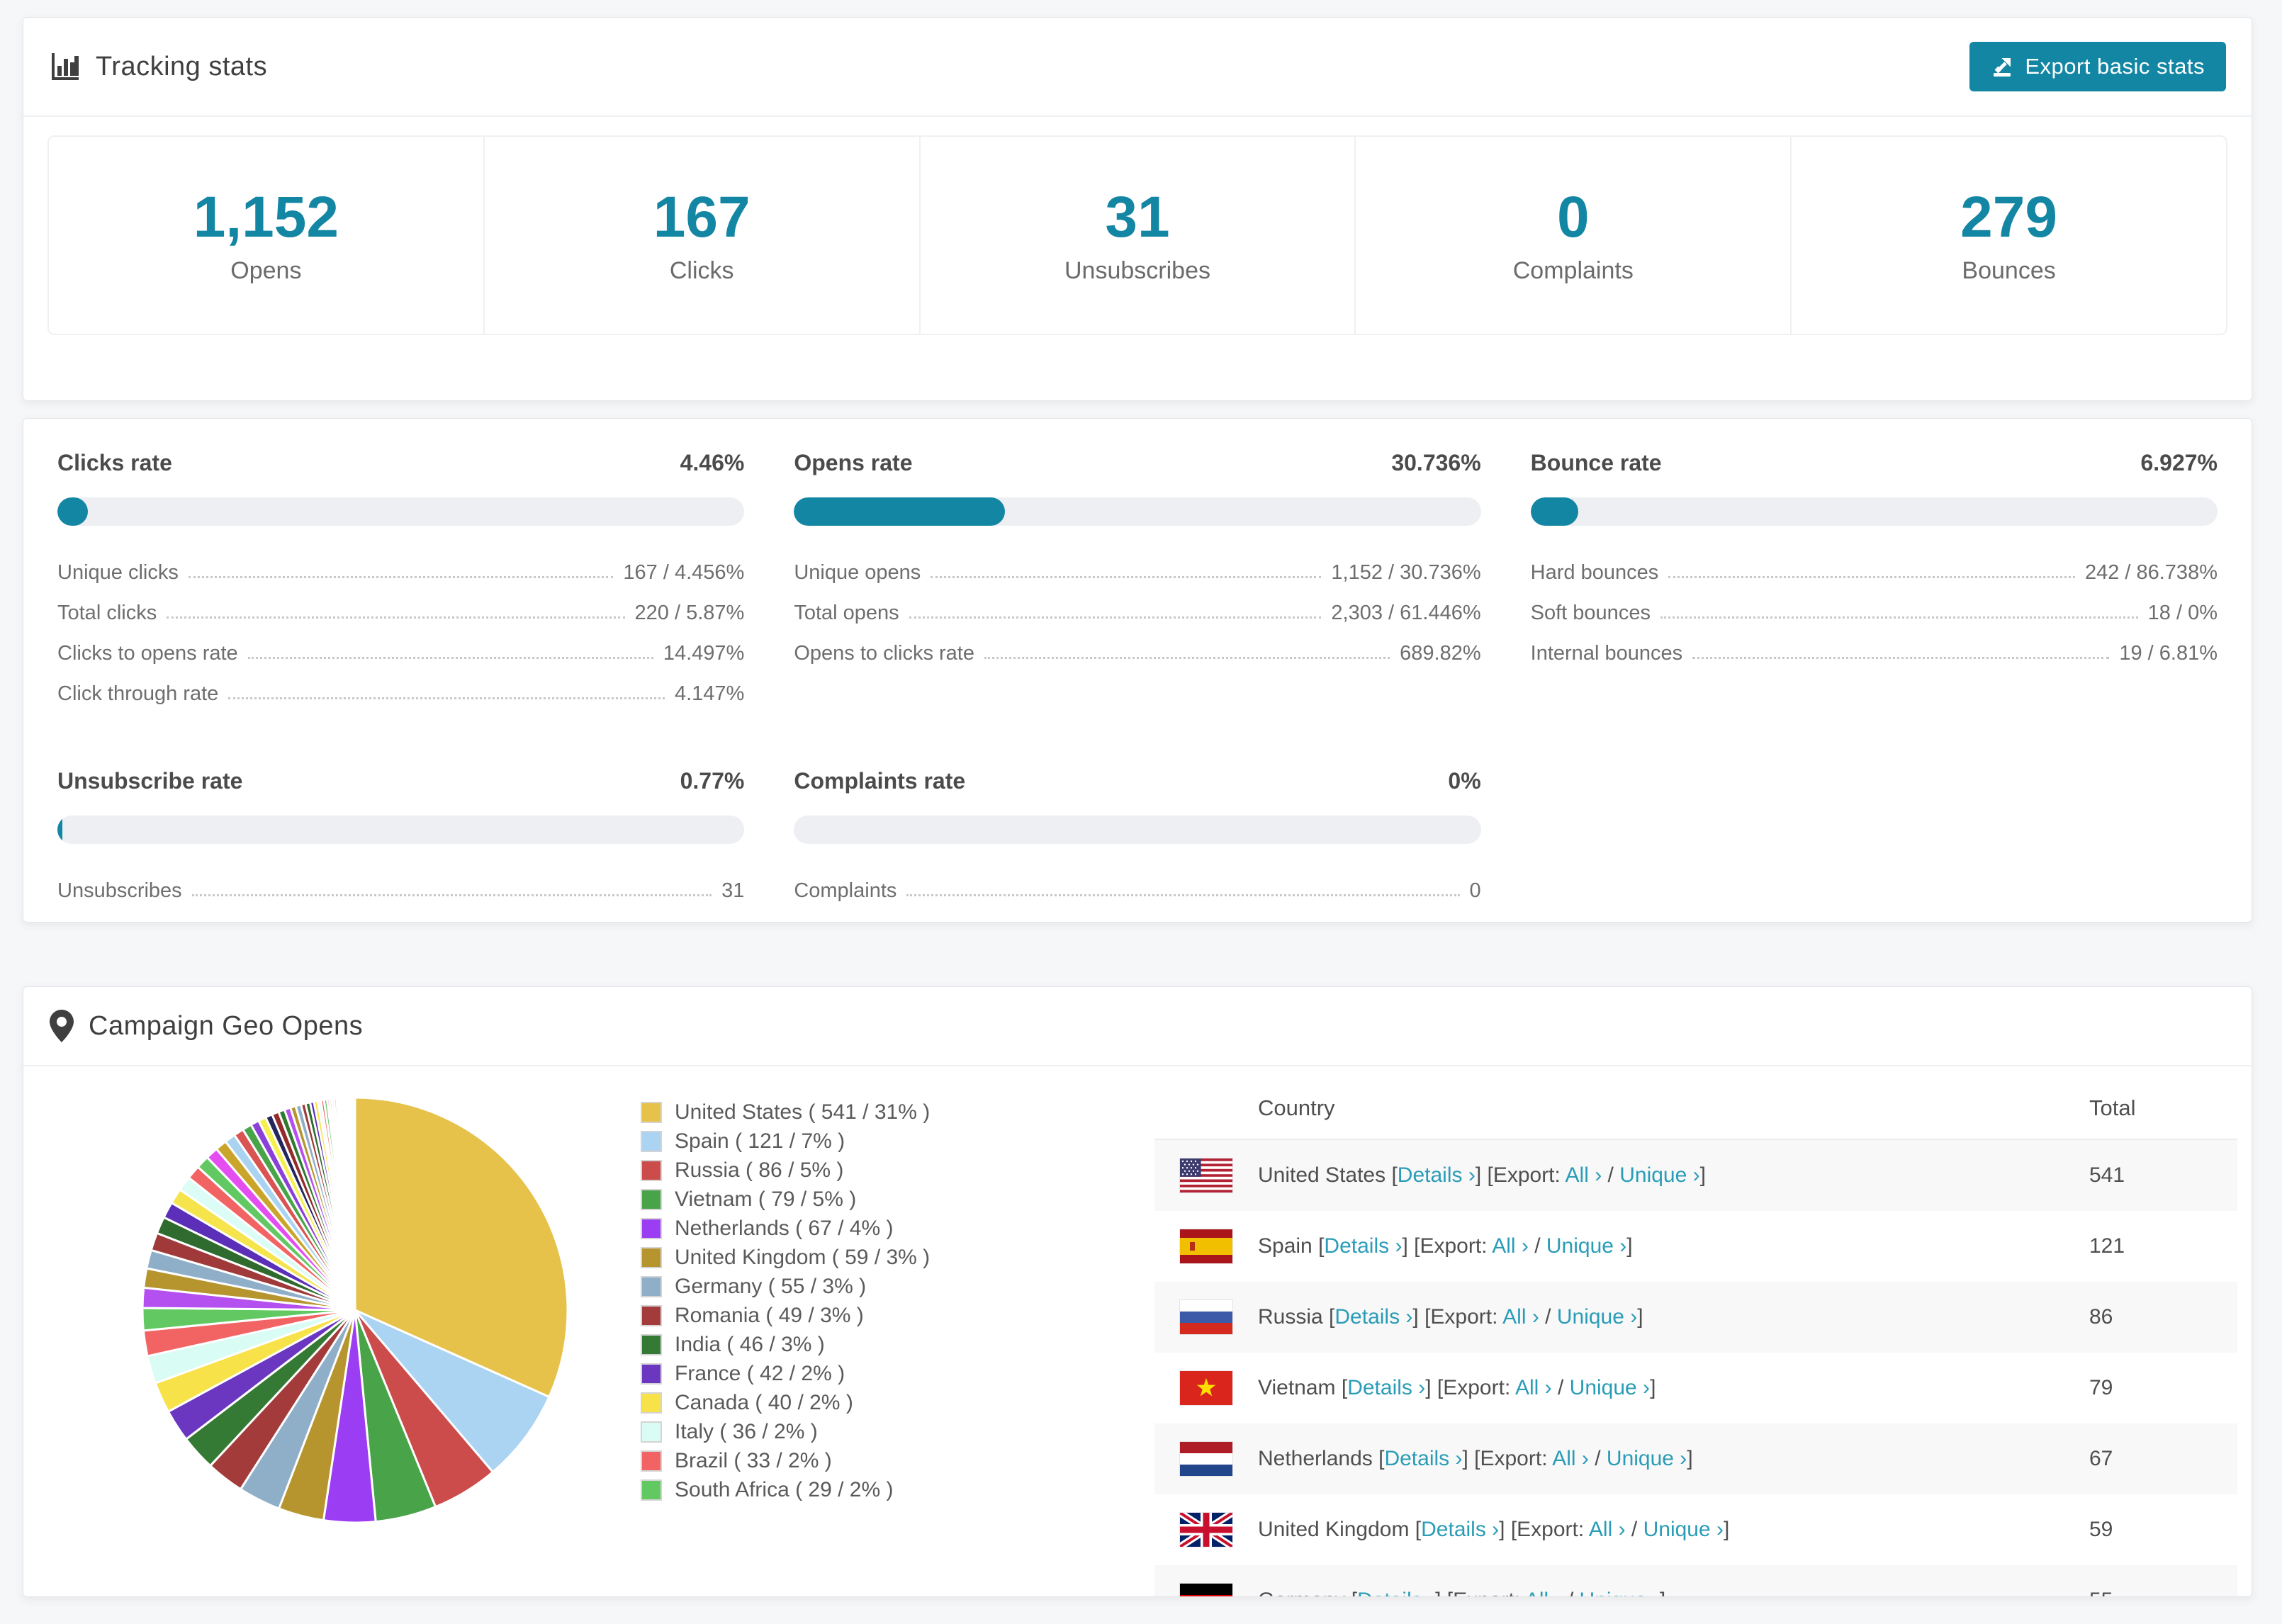  What do you see at coordinates (733, 891) in the screenshot?
I see `rate-stat-value: 31` at bounding box center [733, 891].